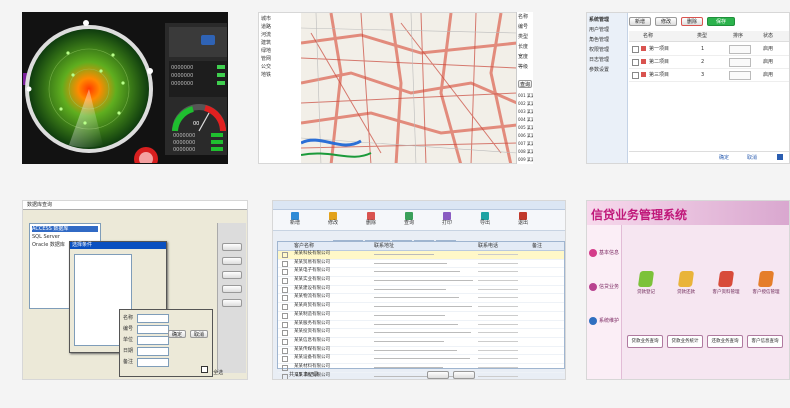  What do you see at coordinates (280, 19) in the screenshot?
I see `layer-tree-item: 城市` at bounding box center [280, 19].